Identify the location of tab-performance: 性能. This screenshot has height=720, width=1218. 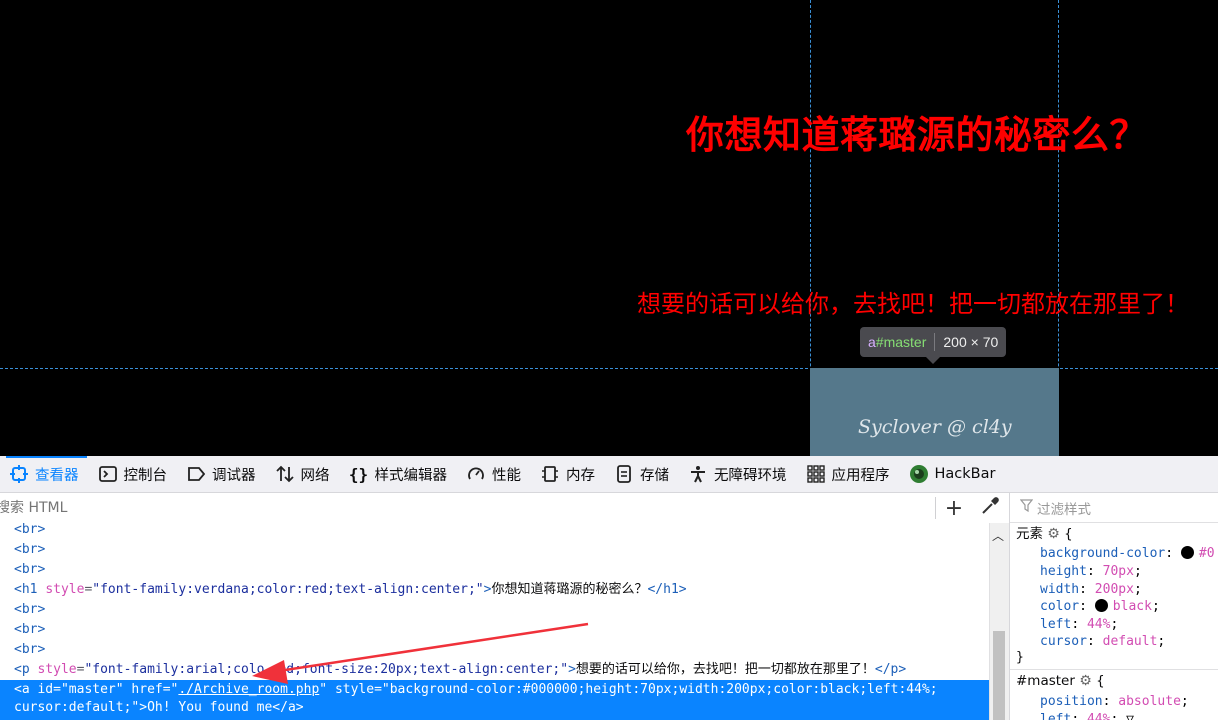
(494, 474).